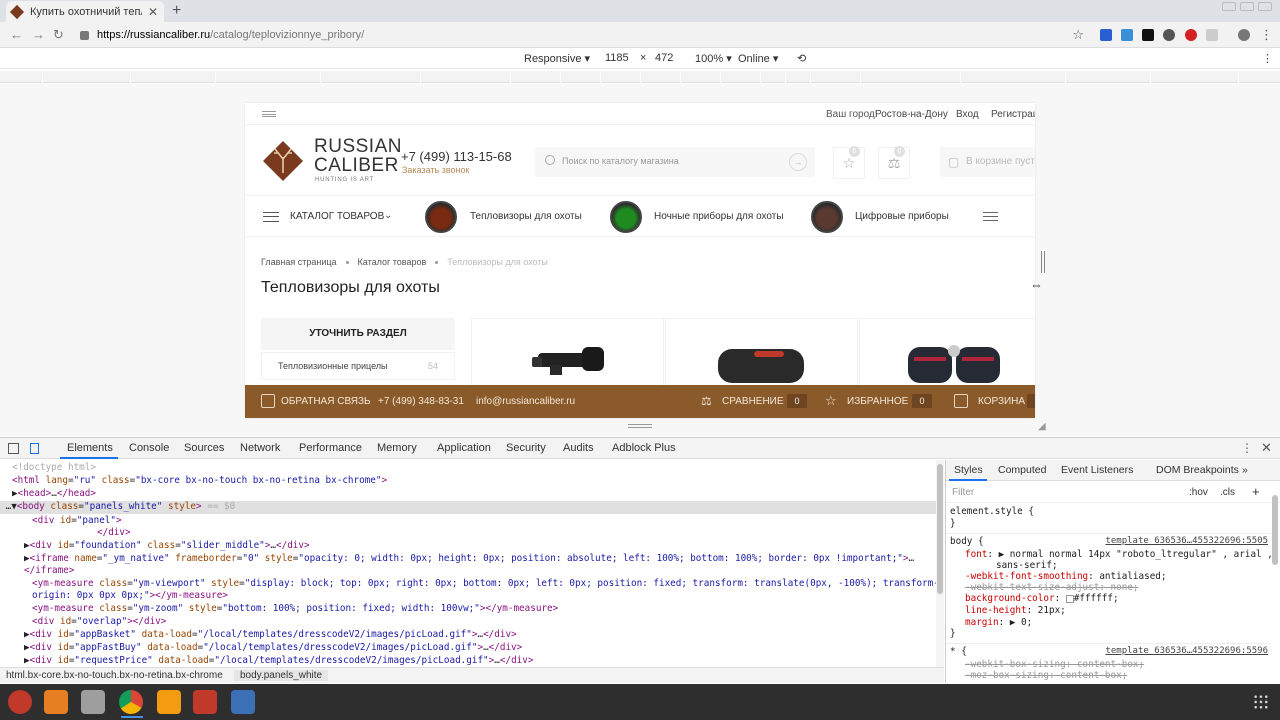  Describe the element at coordinates (464, 448) in the screenshot. I see `tab-application: Application` at that location.